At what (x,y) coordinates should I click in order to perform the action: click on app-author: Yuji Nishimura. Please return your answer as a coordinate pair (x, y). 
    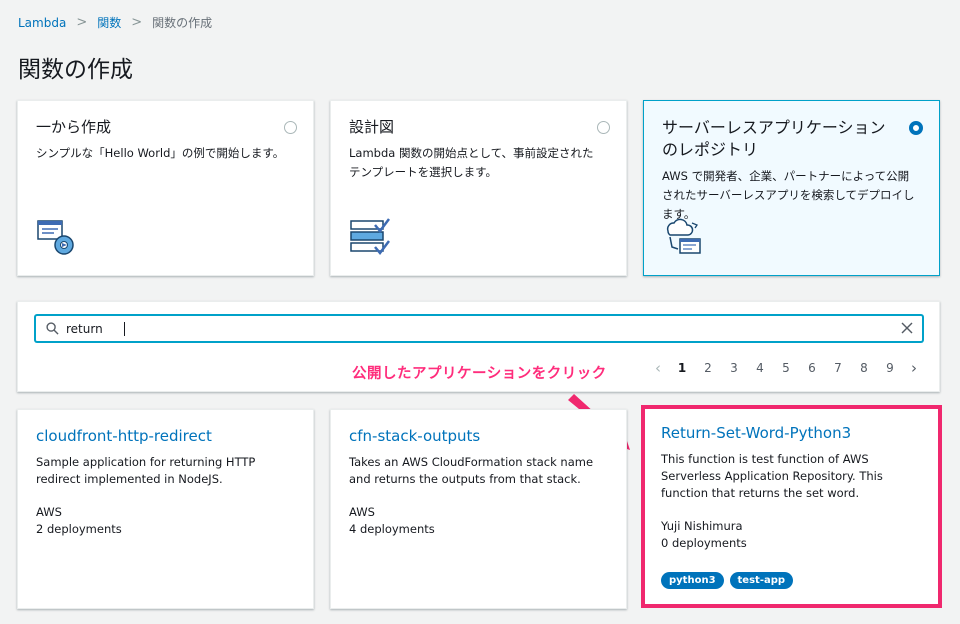
    Looking at the image, I should click on (702, 526).